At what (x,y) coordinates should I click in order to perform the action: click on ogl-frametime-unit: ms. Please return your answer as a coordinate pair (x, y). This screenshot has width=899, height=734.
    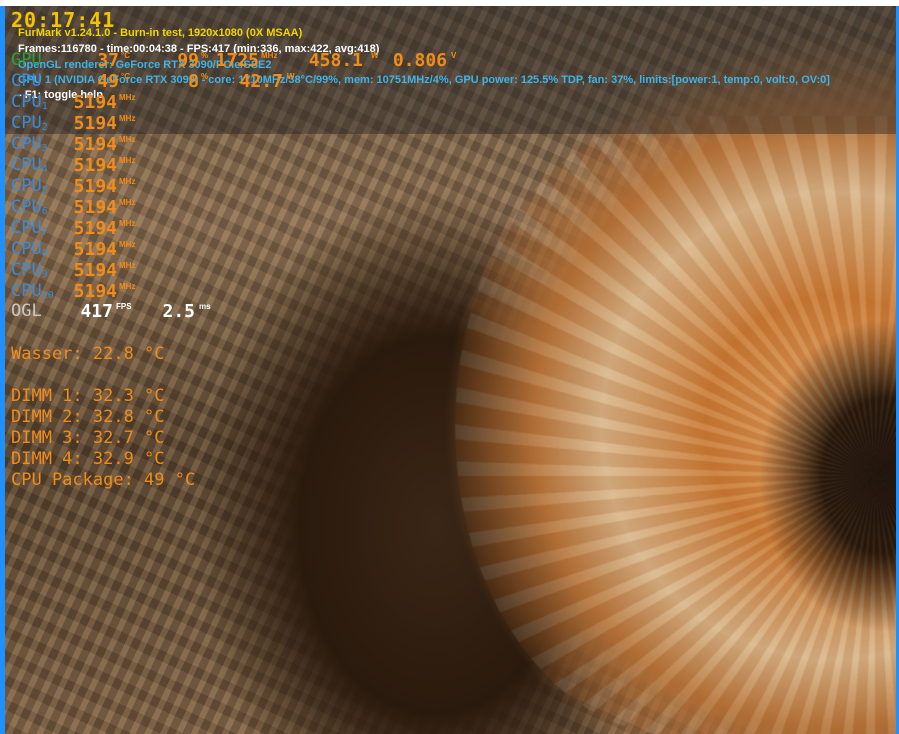
    Looking at the image, I should click on (205, 306).